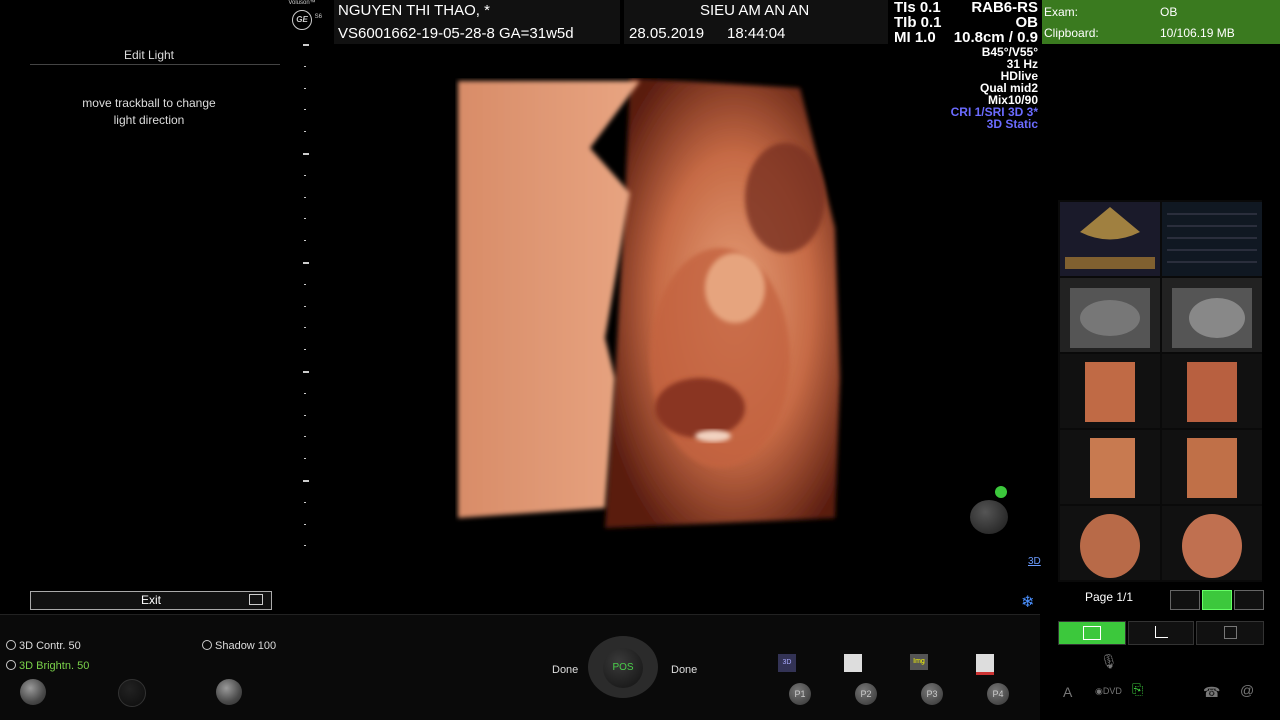  I want to click on save-3d-icon: 3D, so click(787, 663).